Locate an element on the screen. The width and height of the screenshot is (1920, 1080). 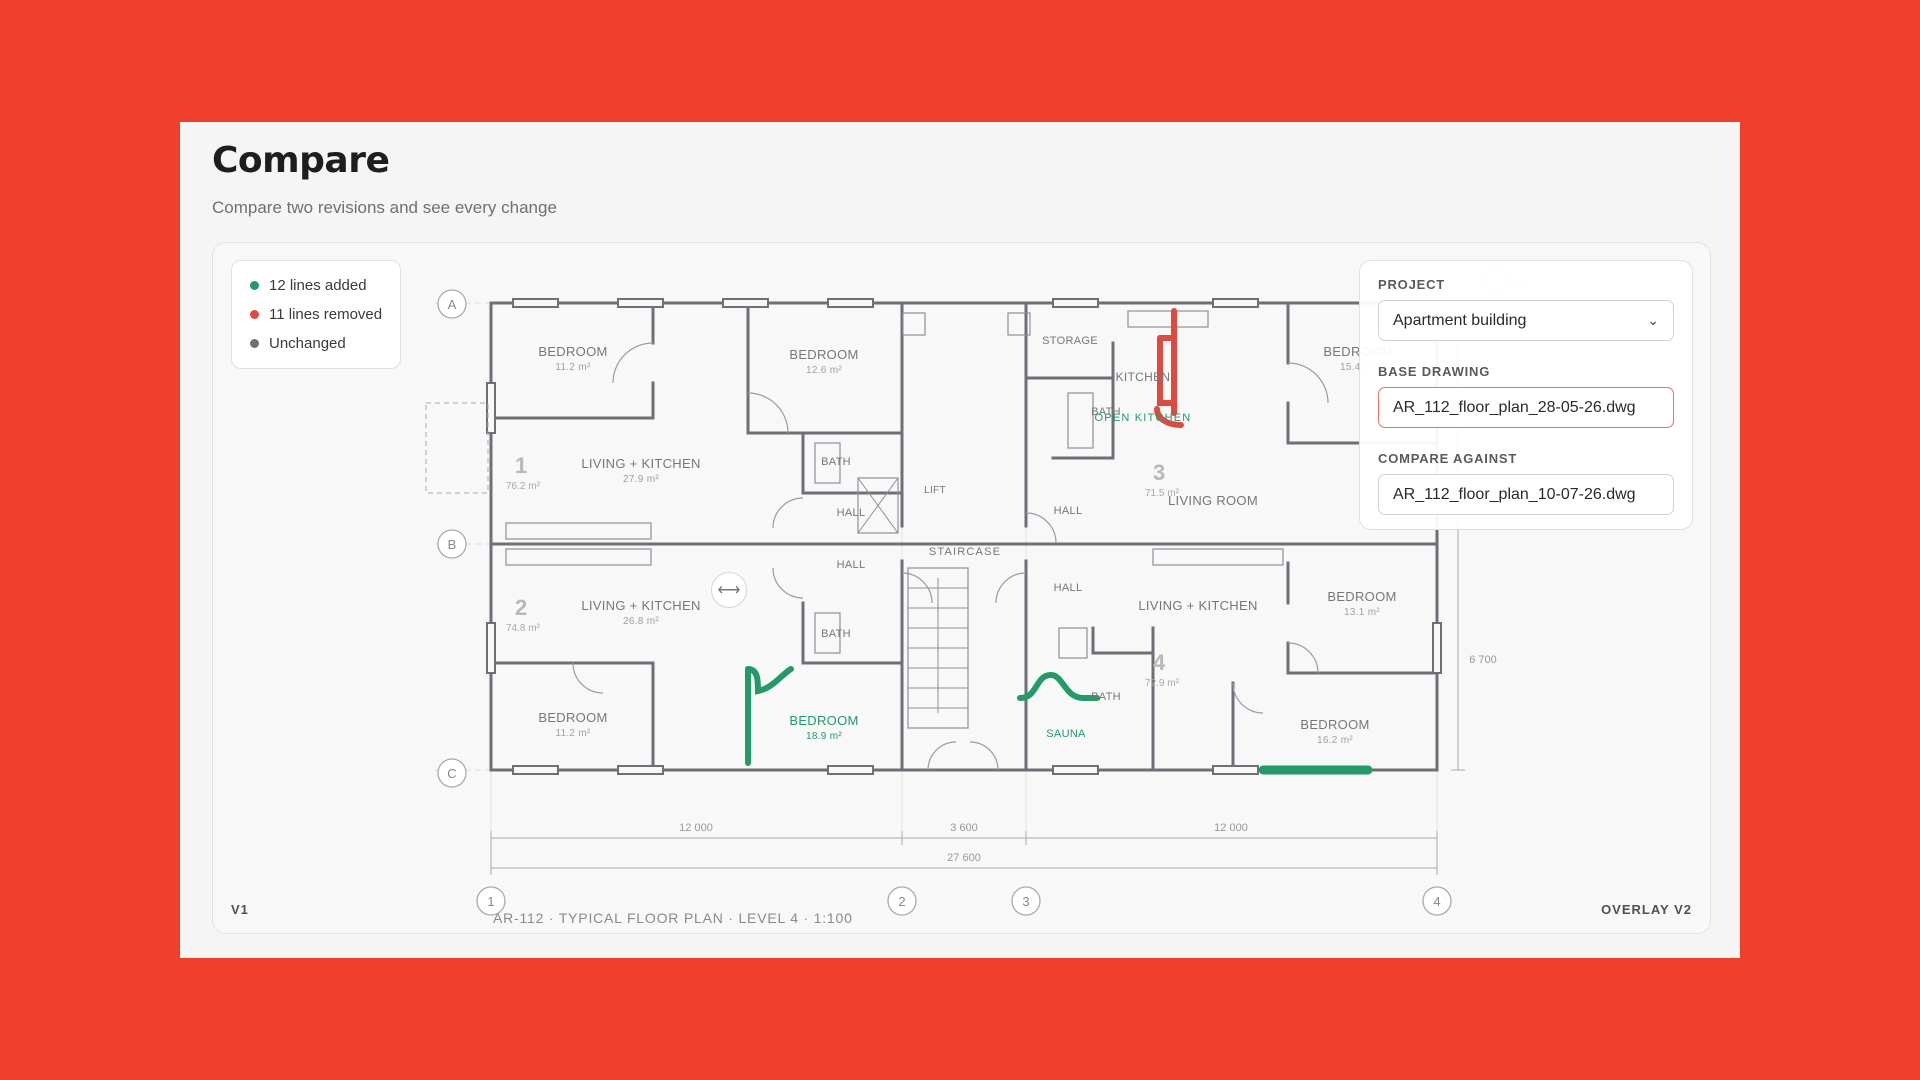
dimension-2: 3 600 is located at coordinates (964, 828).